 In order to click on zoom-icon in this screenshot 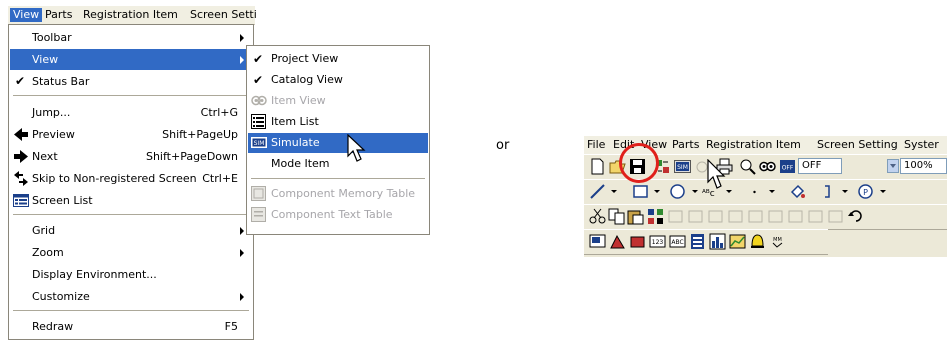, I will do `click(747, 166)`.